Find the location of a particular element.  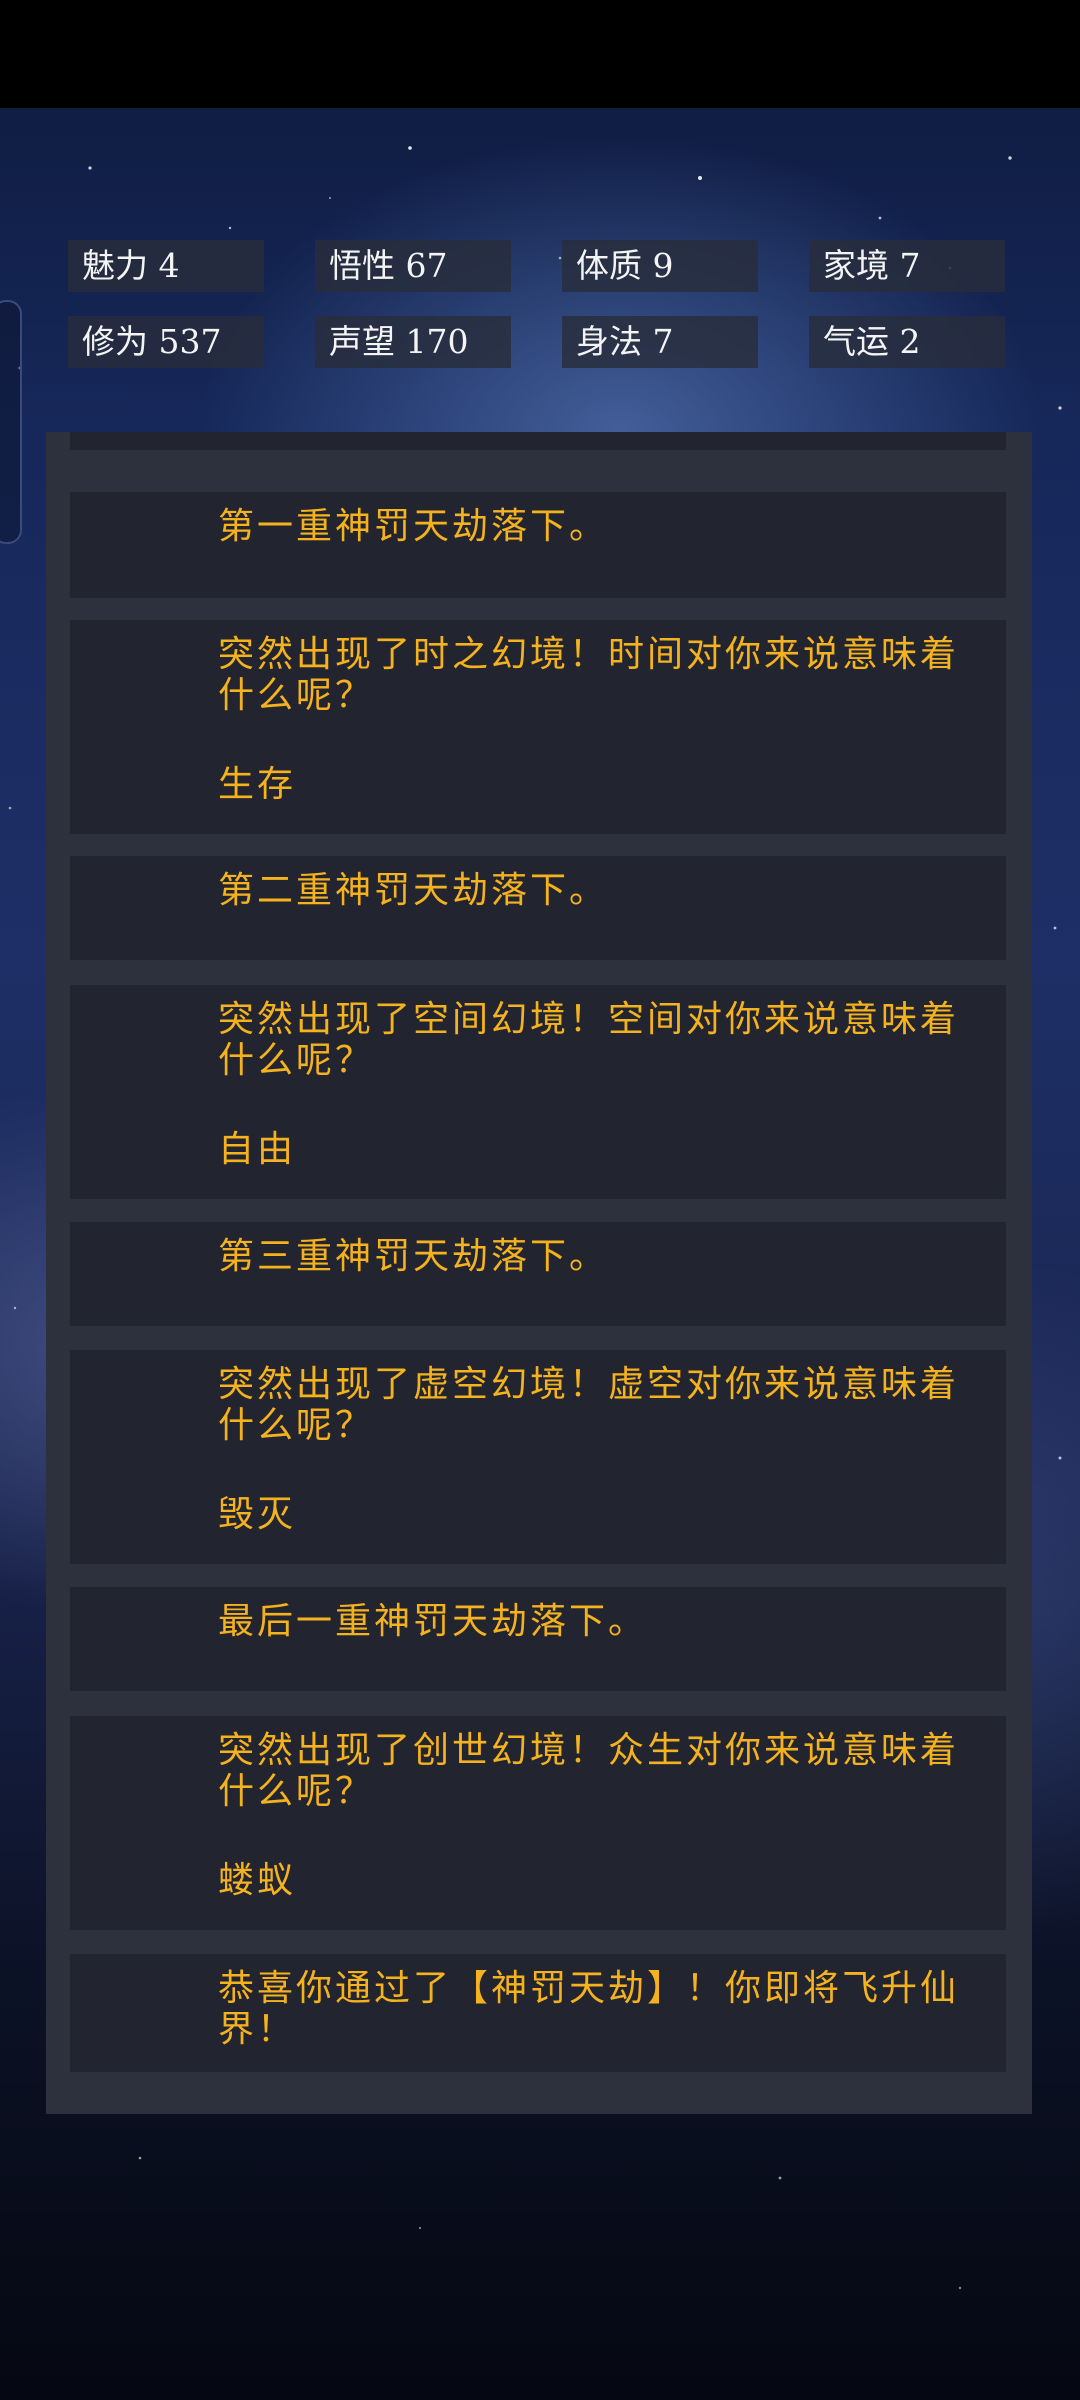

log-entry: 第一重神罚天劫落下。 is located at coordinates (538, 545).